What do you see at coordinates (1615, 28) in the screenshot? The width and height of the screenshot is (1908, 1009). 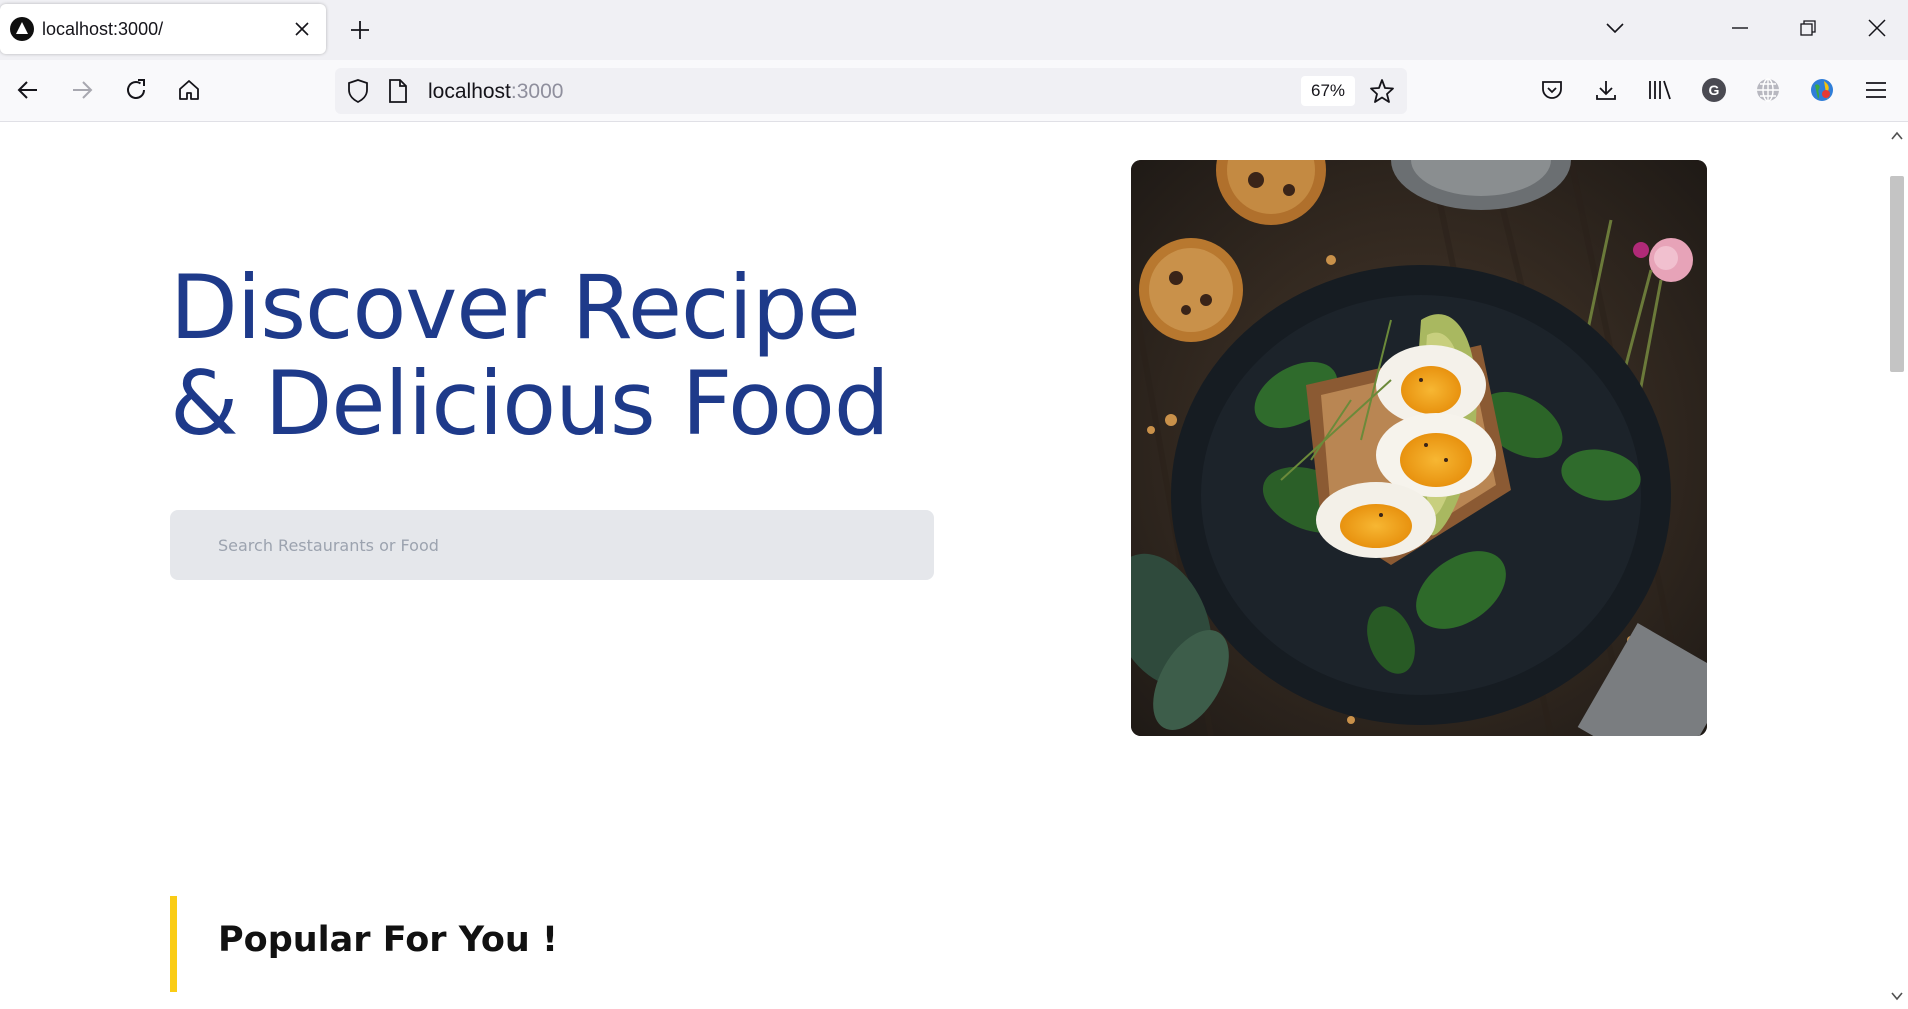 I see `list-all-tabs-chevron-down-icon` at bounding box center [1615, 28].